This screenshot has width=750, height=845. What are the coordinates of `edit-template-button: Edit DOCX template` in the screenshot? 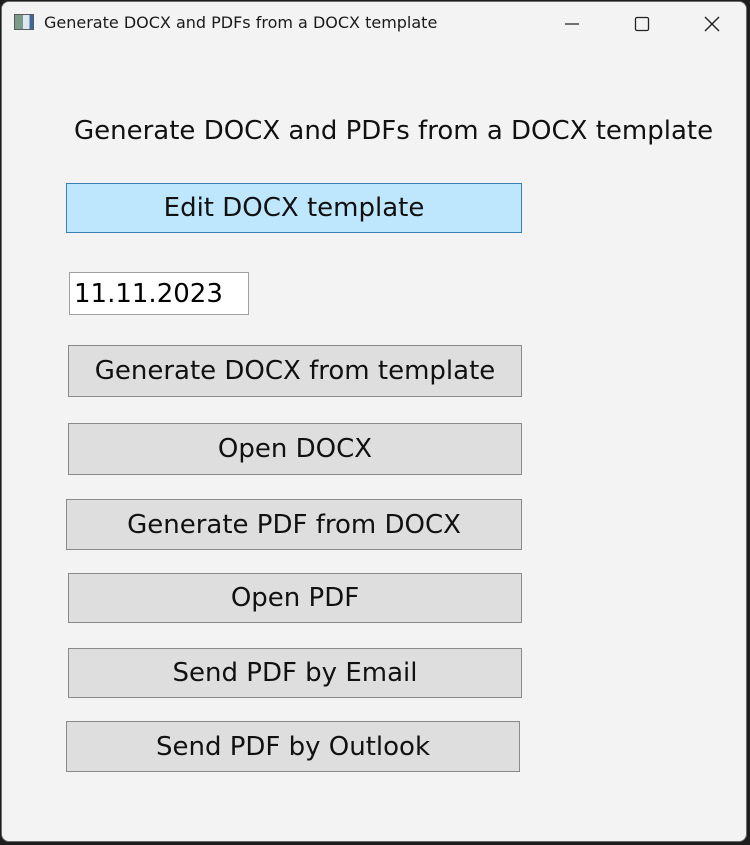 It's located at (294, 208).